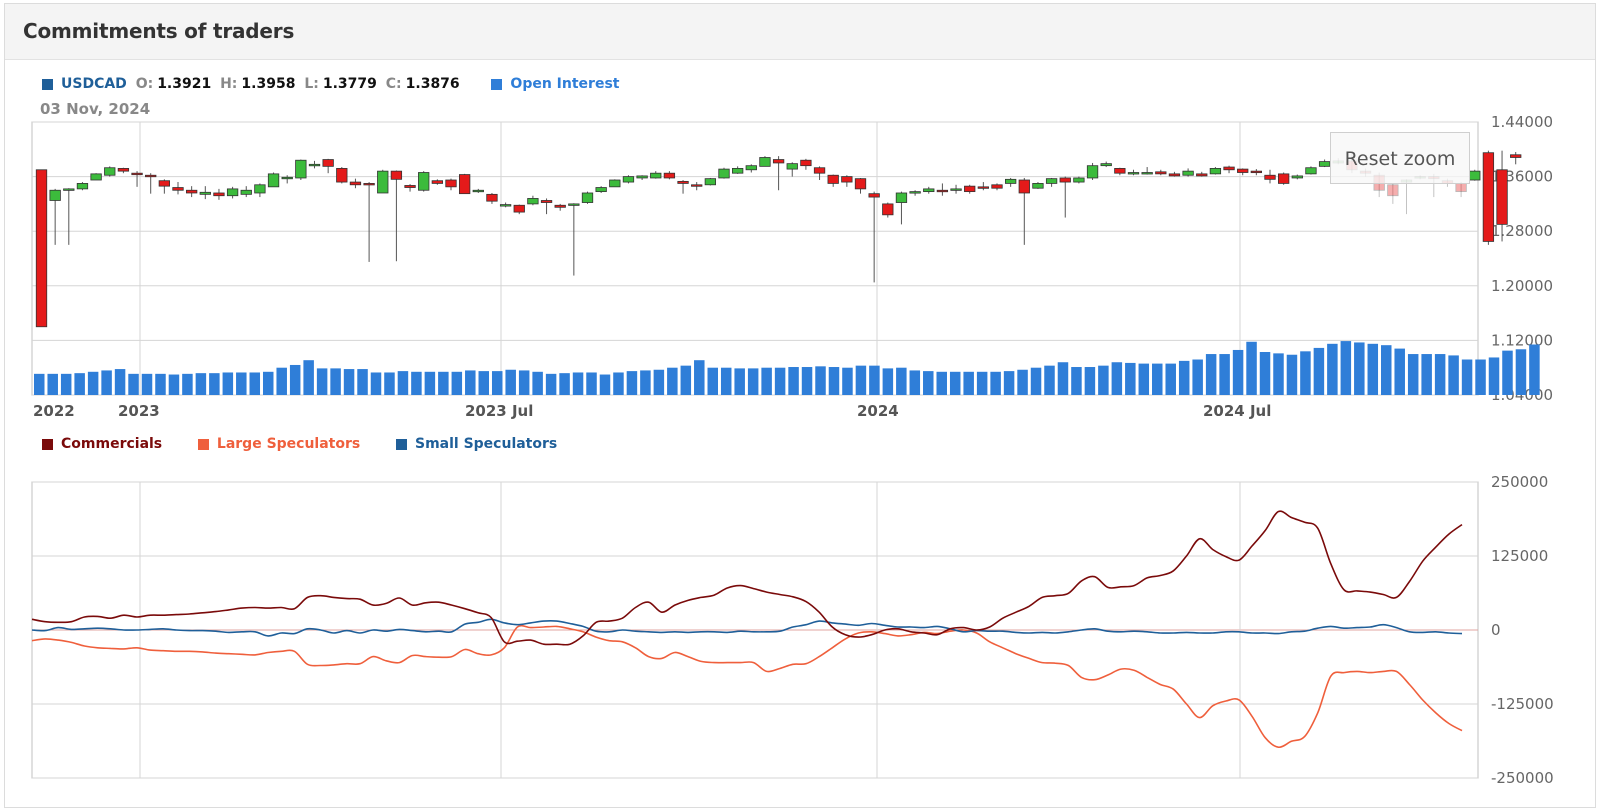 The image size is (1600, 810). Describe the element at coordinates (1519, 556) in the screenshot. I see `positions-y-tick-label: 125000` at that location.